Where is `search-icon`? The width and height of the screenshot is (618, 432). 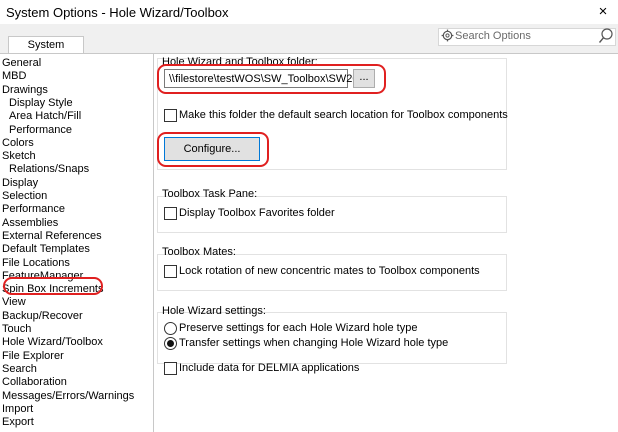 search-icon is located at coordinates (606, 36).